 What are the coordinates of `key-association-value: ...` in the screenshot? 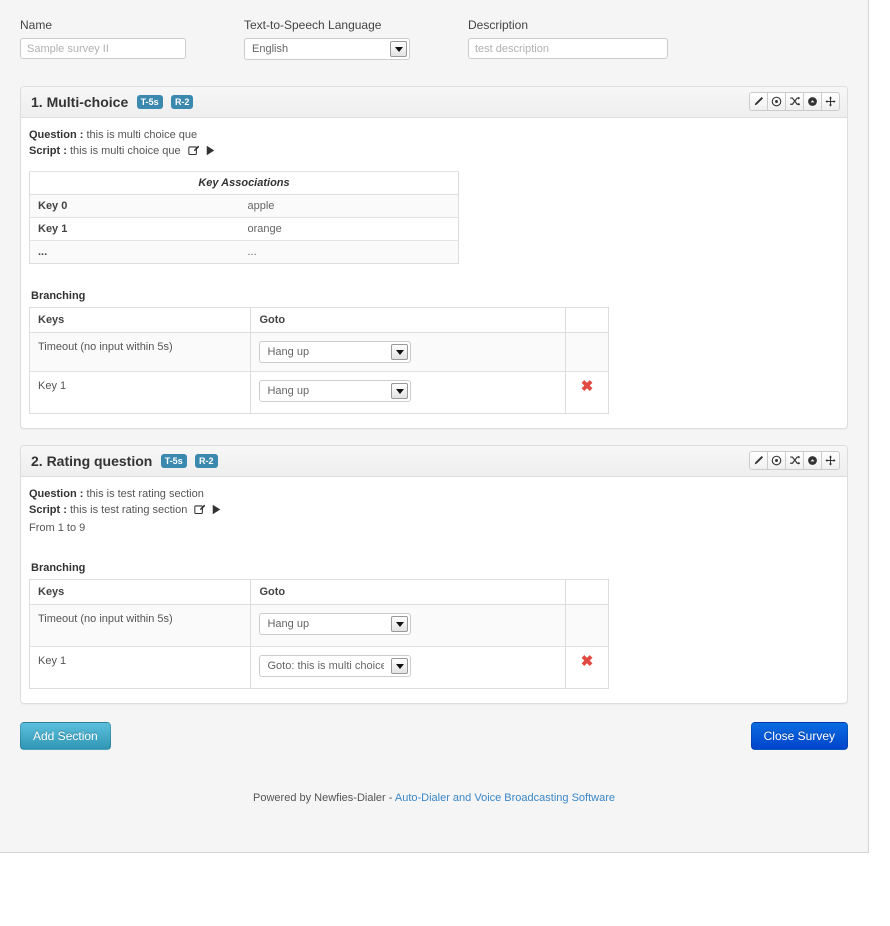 It's located at (349, 252).